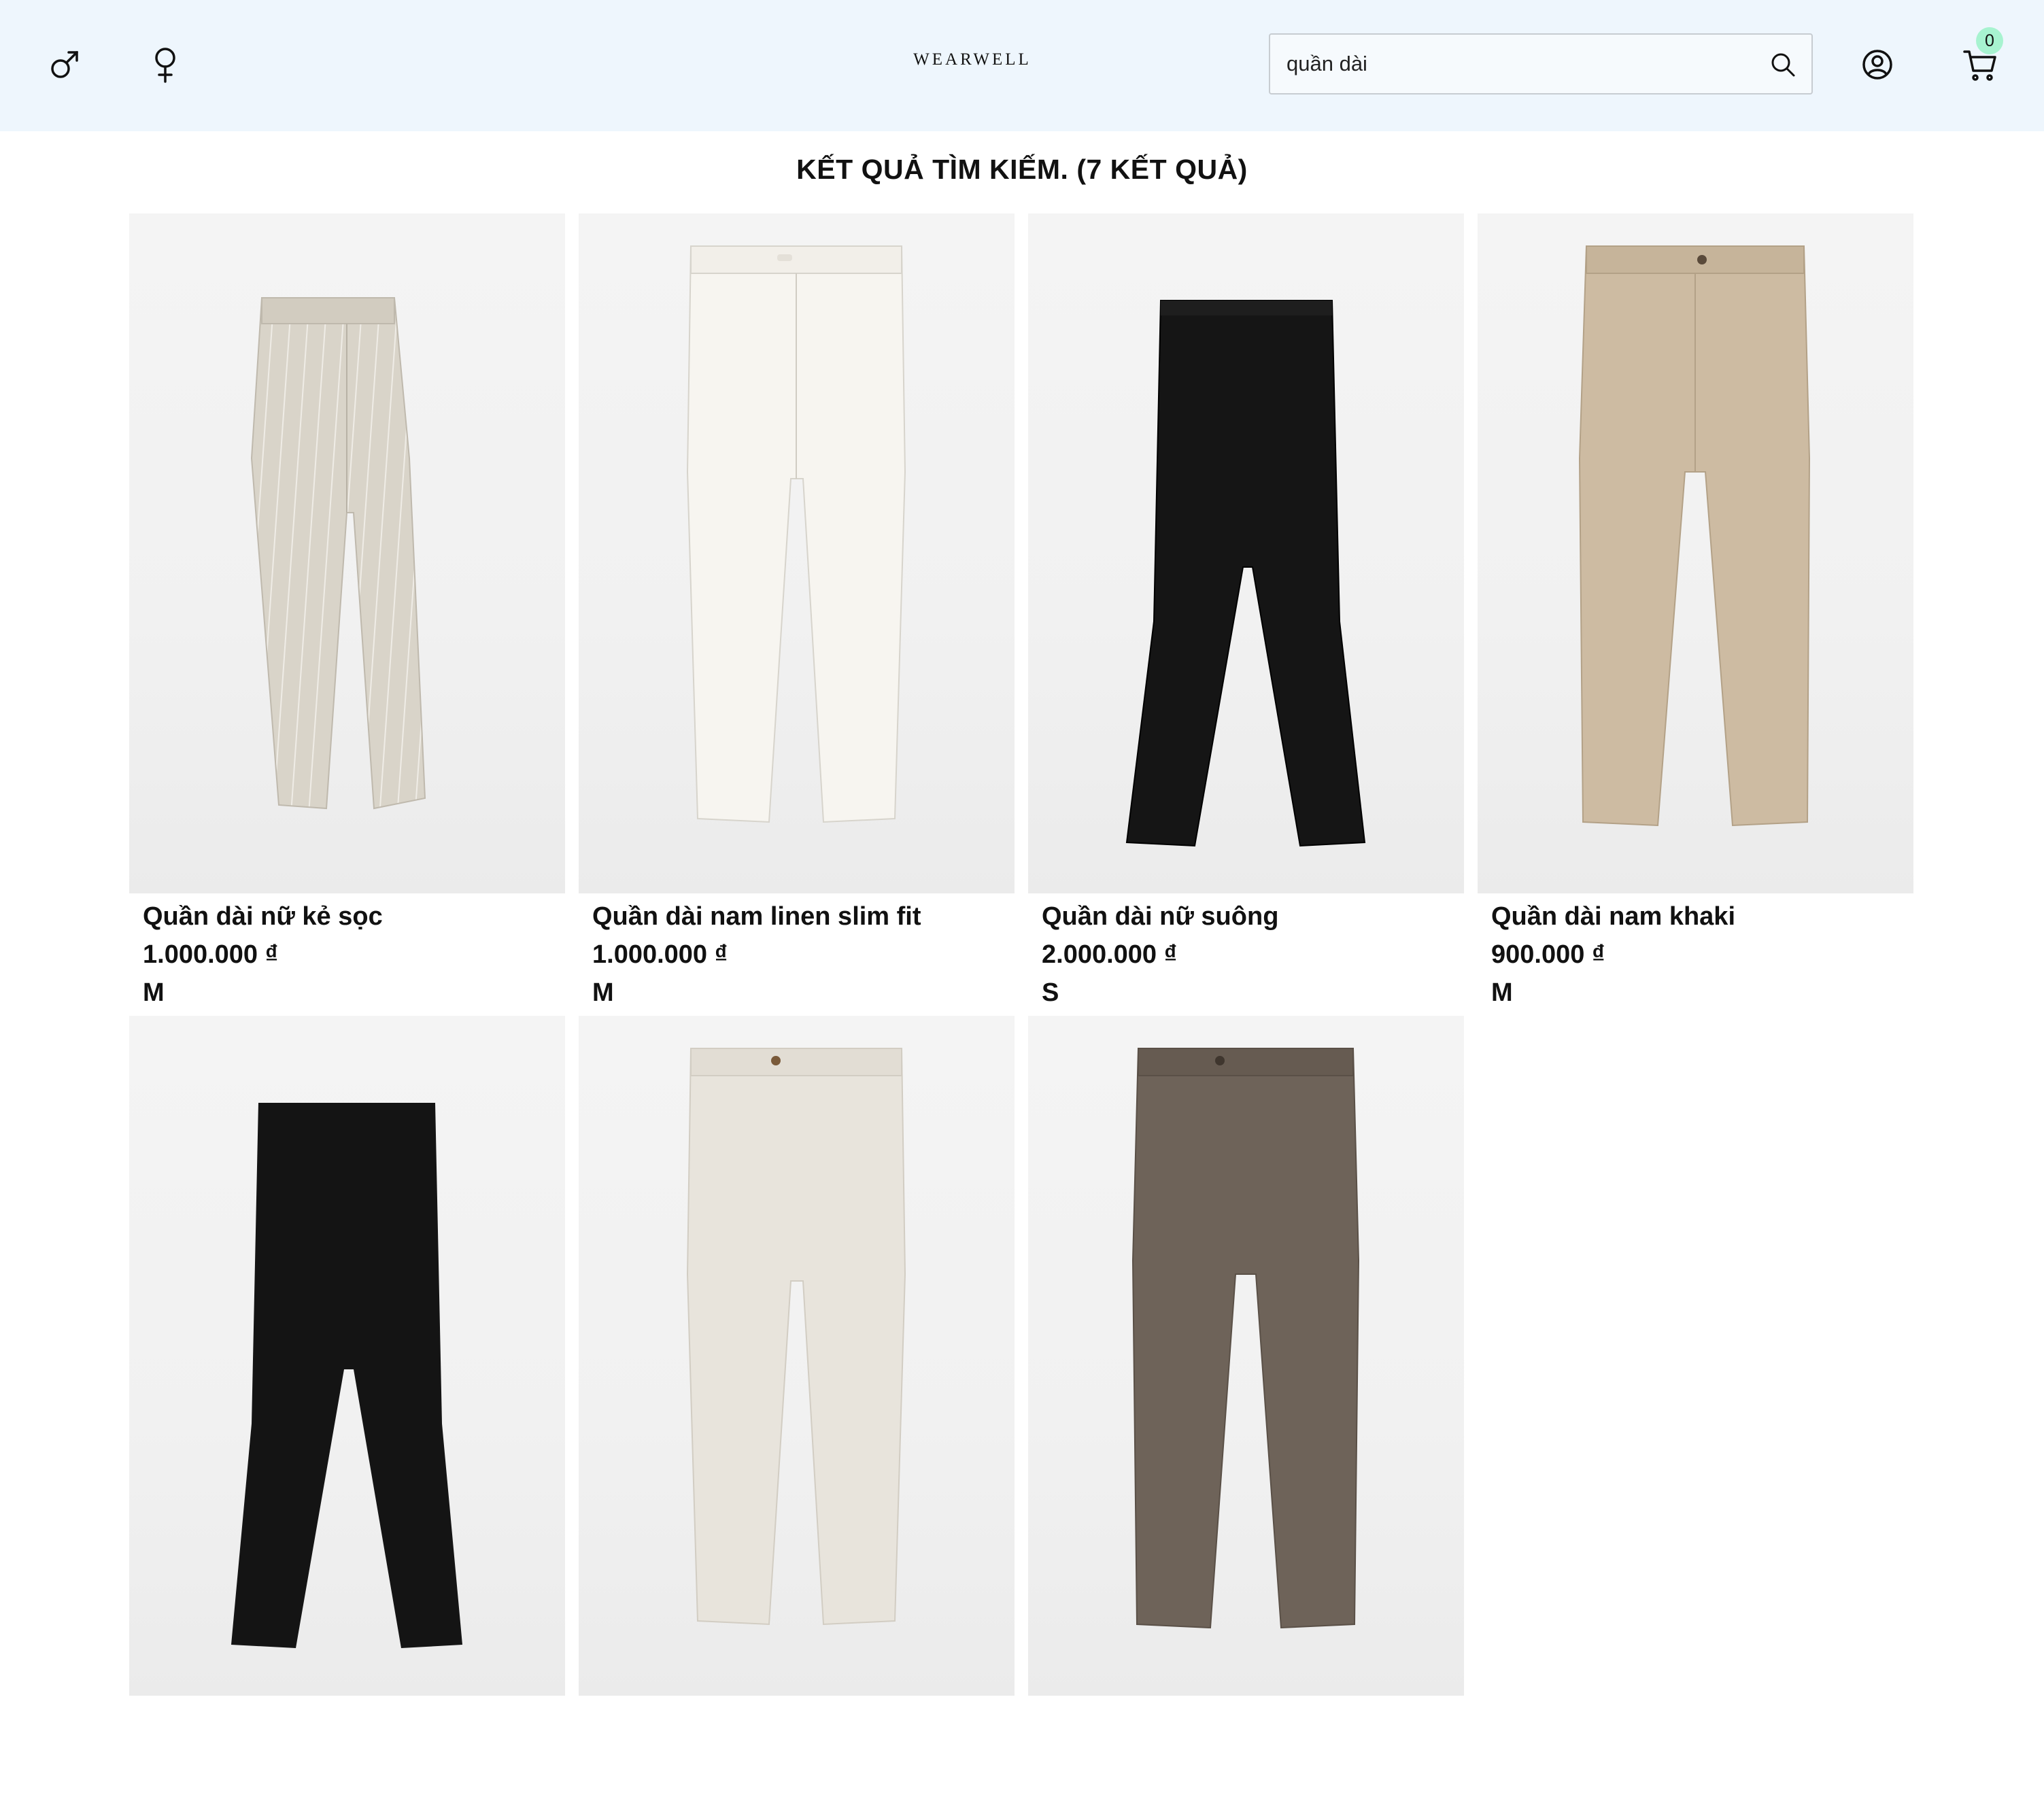 The width and height of the screenshot is (2044, 1814). What do you see at coordinates (1989, 41) in the screenshot?
I see `cart-count-badge: 0` at bounding box center [1989, 41].